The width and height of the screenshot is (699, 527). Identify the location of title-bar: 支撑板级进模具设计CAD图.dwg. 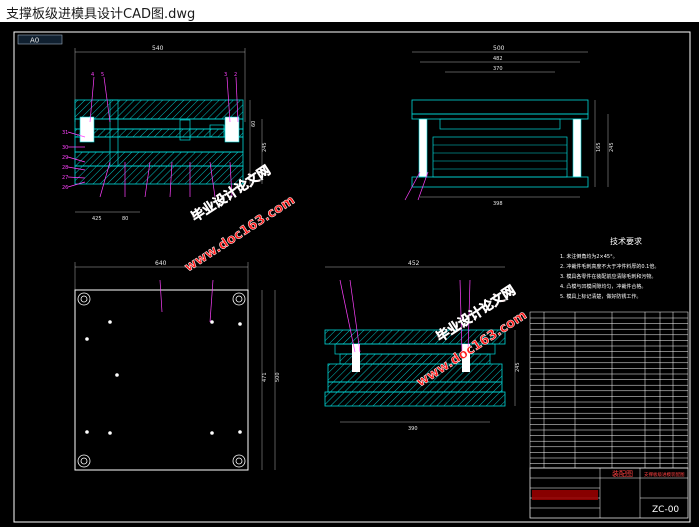
(349, 11).